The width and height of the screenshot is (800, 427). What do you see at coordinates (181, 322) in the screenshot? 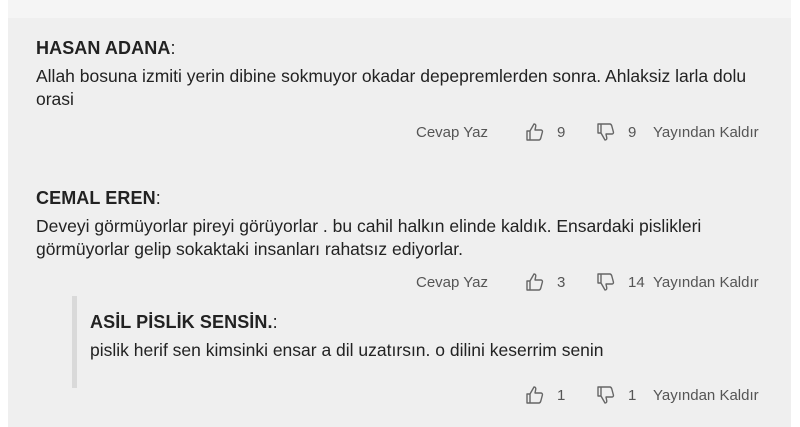
I see `reply-author: ASİL PİSLİK SENSİN.` at bounding box center [181, 322].